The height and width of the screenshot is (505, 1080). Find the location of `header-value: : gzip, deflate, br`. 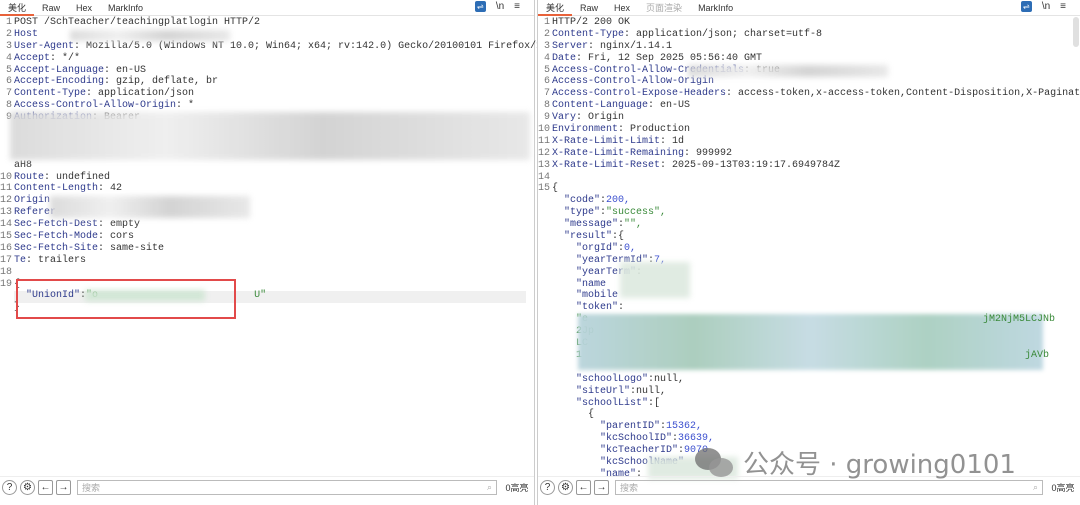

header-value: : gzip, deflate, br is located at coordinates (161, 82).